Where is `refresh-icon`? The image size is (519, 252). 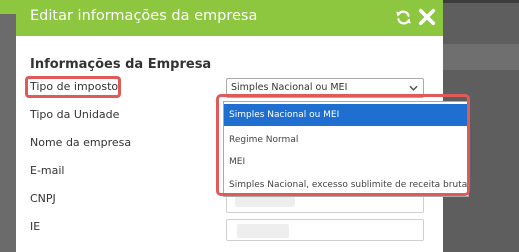
refresh-icon is located at coordinates (403, 17).